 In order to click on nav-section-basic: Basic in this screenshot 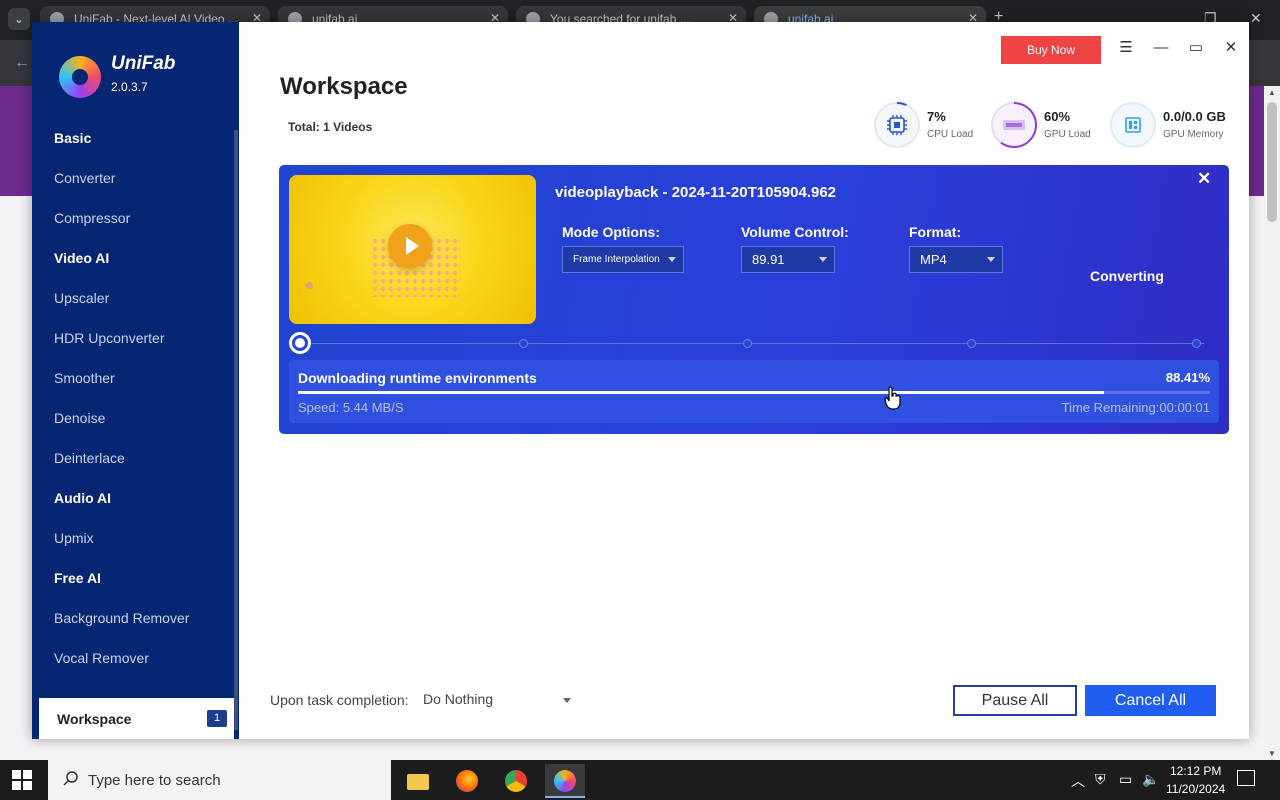, I will do `click(73, 138)`.